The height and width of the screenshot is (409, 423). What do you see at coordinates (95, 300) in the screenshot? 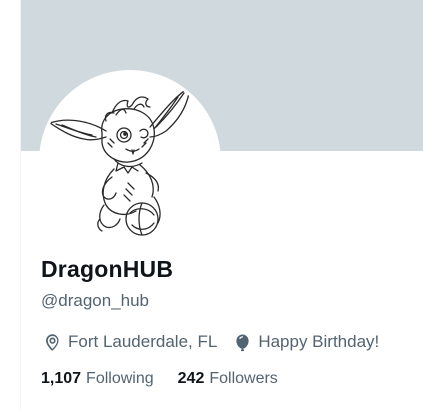
I see `profile-handle: @dragon_hub` at bounding box center [95, 300].